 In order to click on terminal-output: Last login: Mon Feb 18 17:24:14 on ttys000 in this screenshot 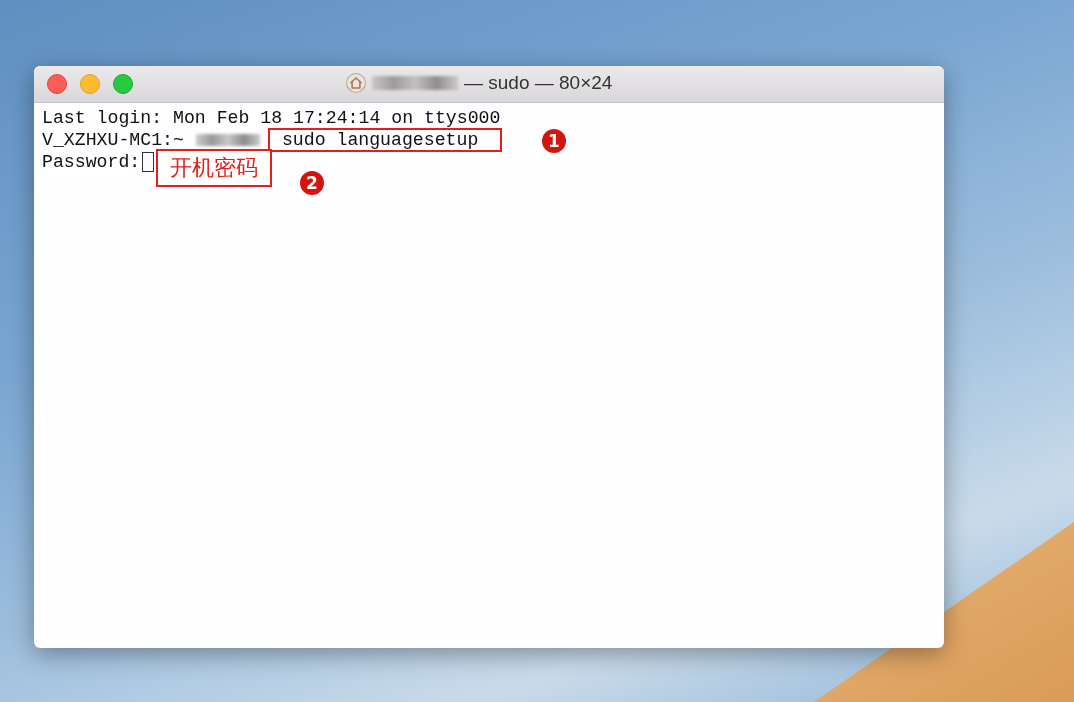, I will do `click(271, 118)`.